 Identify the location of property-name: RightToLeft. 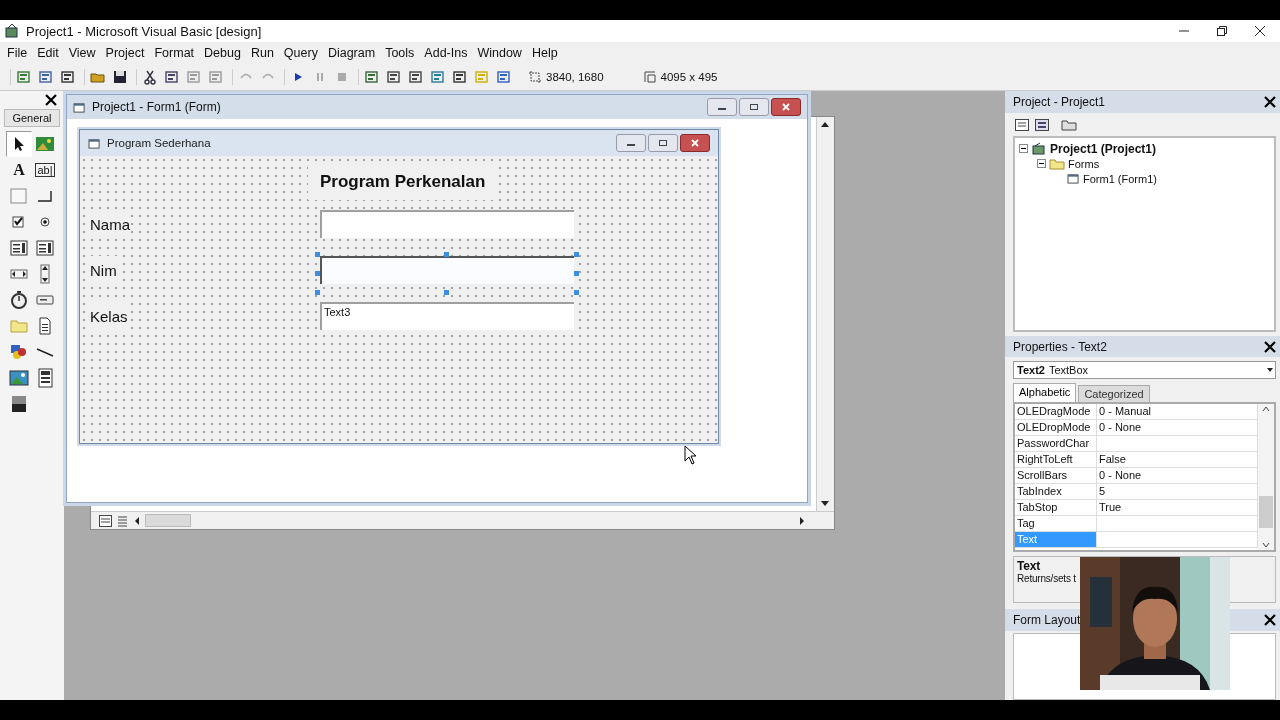
(1056, 459).